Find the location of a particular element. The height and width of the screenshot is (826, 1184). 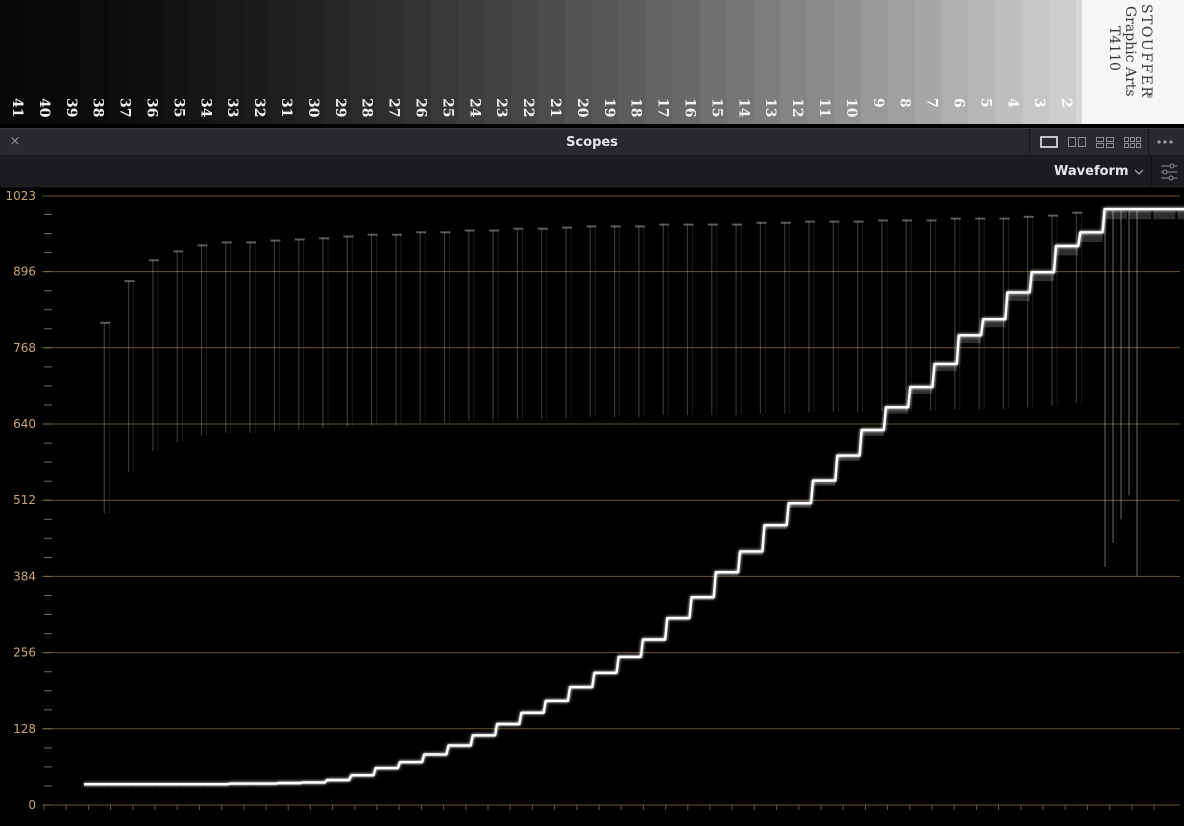

full-grid-view-icon is located at coordinates (1132, 142).